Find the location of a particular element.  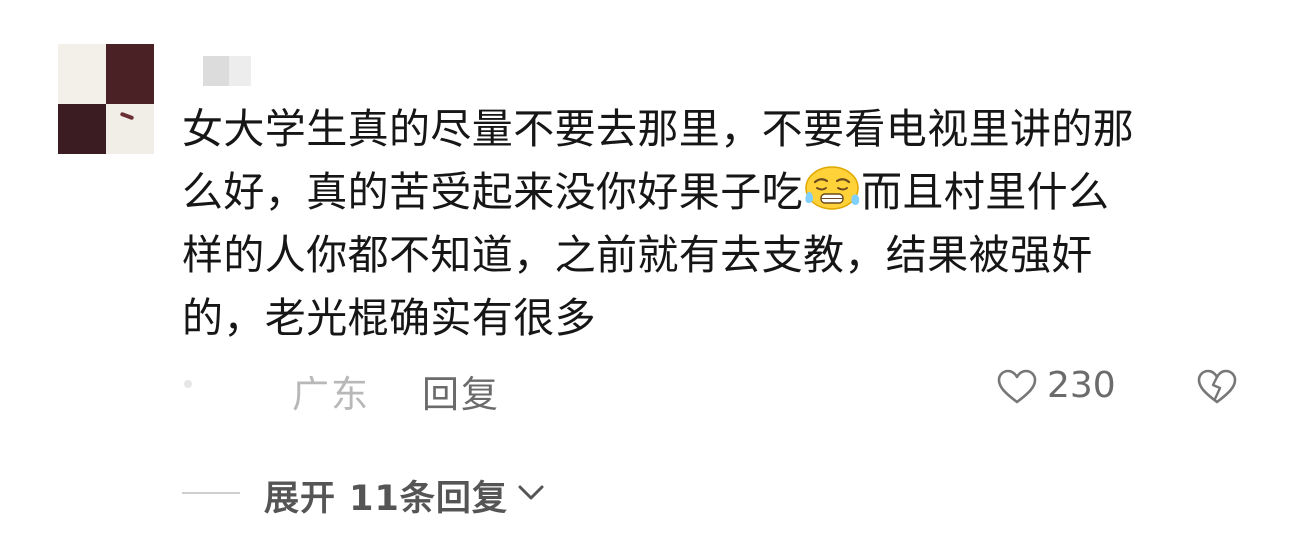

comment-meta: 广东 回复 230 is located at coordinates (712, 389).